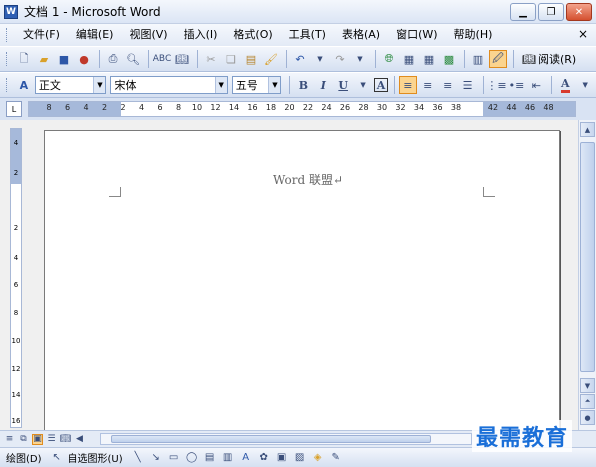 Image resolution: width=596 pixels, height=467 pixels. Describe the element at coordinates (336, 458) in the screenshot. I see `line-color-button: ✎` at that location.